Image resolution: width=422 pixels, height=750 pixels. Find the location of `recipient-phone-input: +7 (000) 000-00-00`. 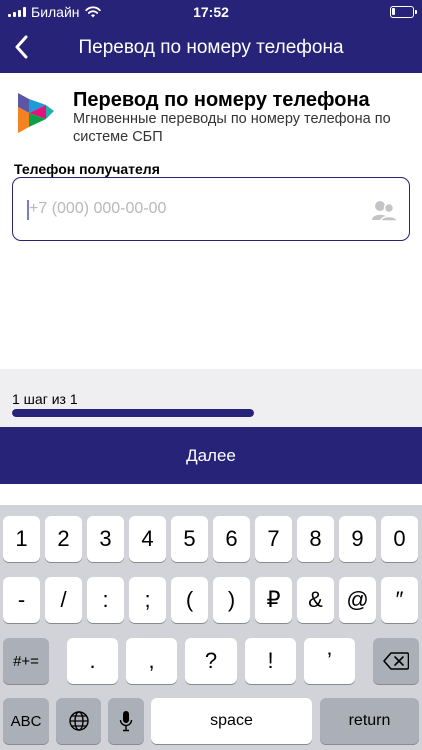

recipient-phone-input: +7 (000) 000-00-00 is located at coordinates (211, 209).